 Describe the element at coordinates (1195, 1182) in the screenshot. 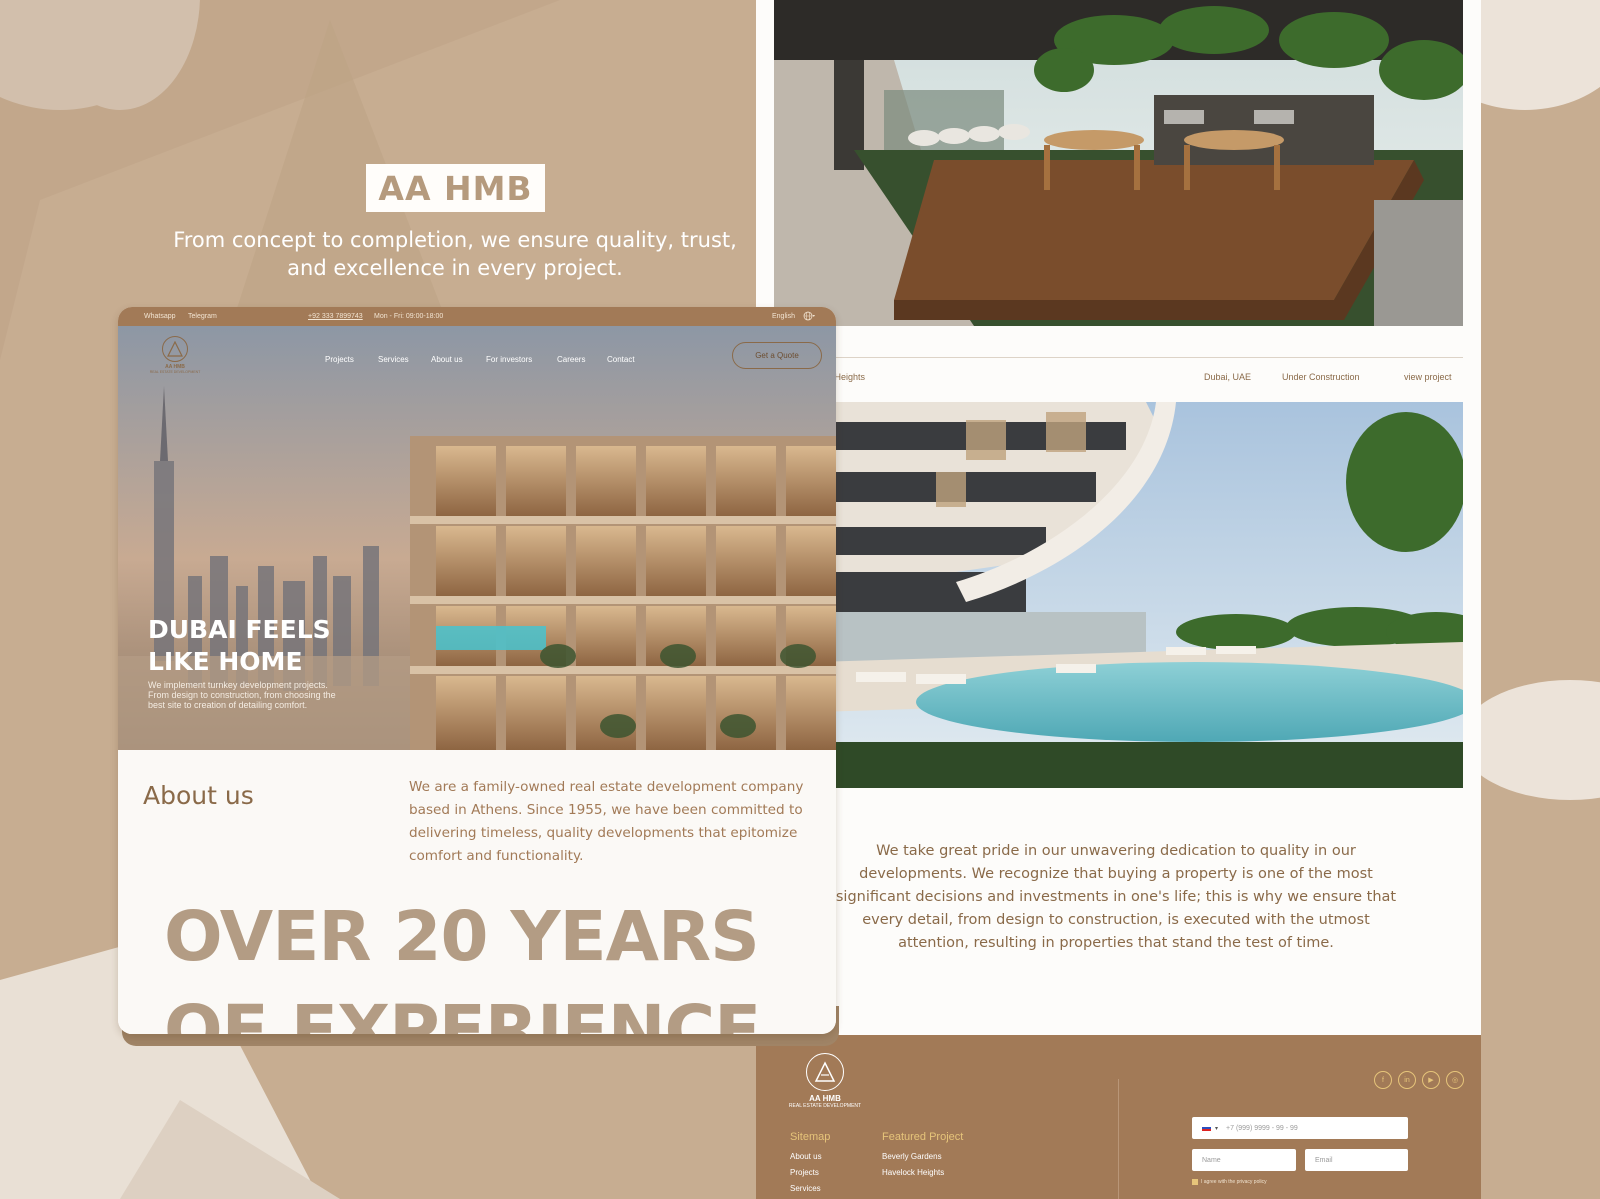

I see `checkbox-checked-icon` at that location.